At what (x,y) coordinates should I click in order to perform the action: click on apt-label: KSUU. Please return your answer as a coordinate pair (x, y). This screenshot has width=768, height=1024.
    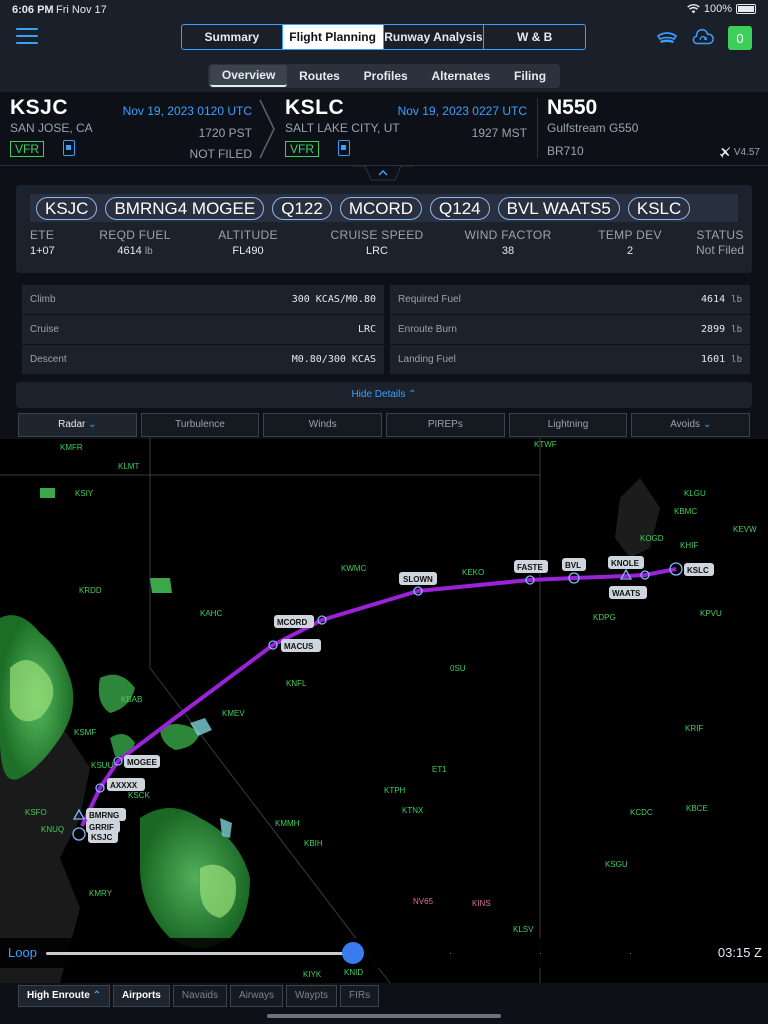
    Looking at the image, I should click on (102, 765).